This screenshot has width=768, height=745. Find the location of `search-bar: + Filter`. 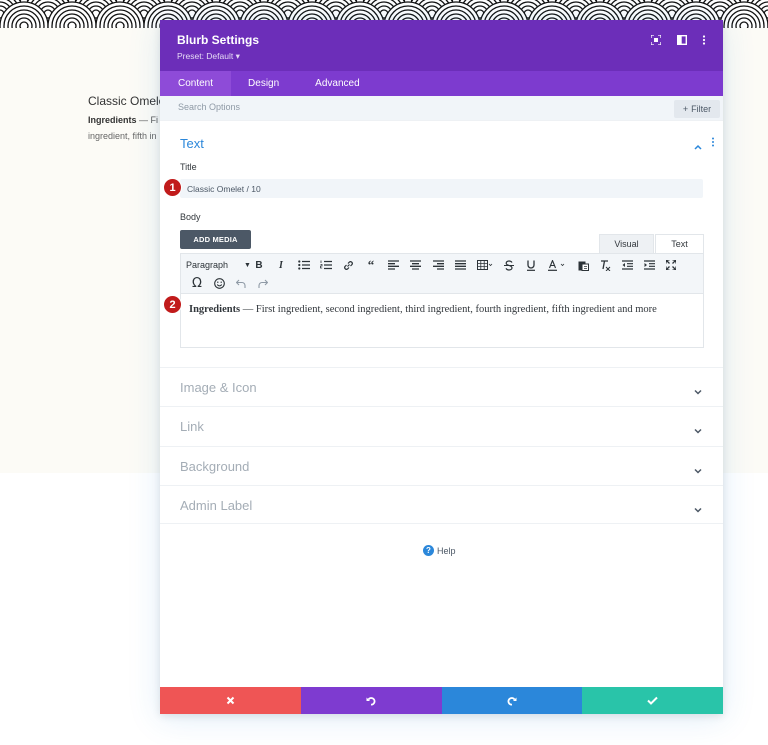

search-bar: + Filter is located at coordinates (441, 108).